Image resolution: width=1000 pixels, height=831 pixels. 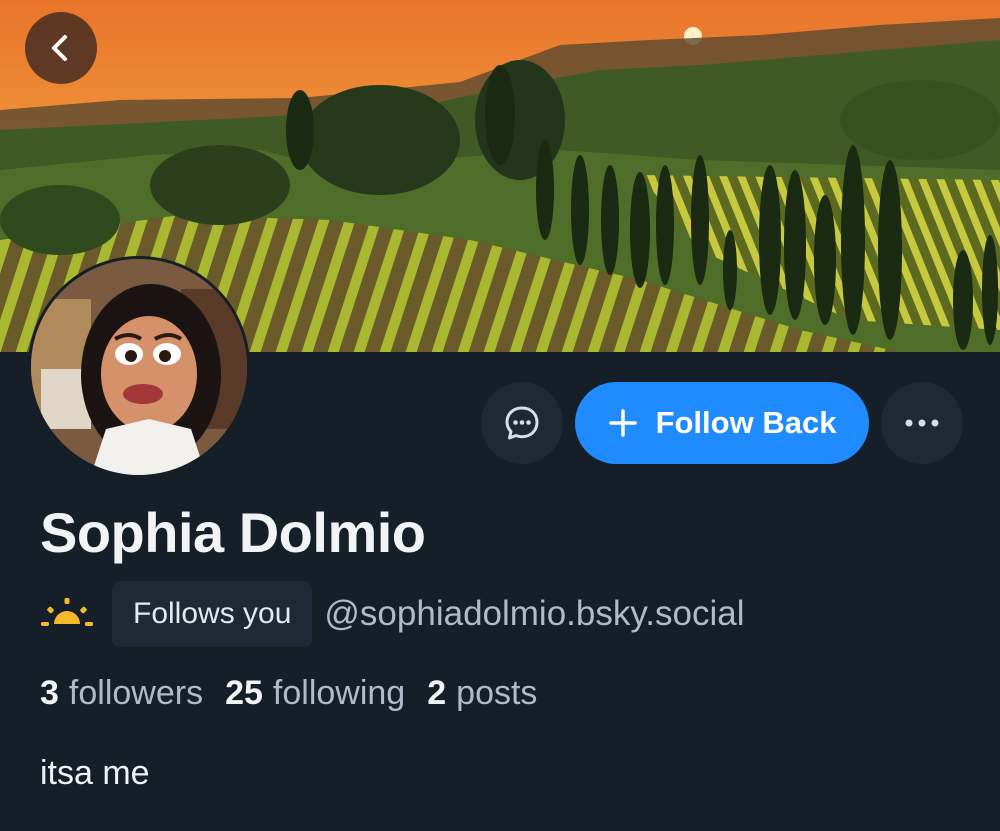 I want to click on follow-back-label: Follow Back, so click(x=746, y=422).